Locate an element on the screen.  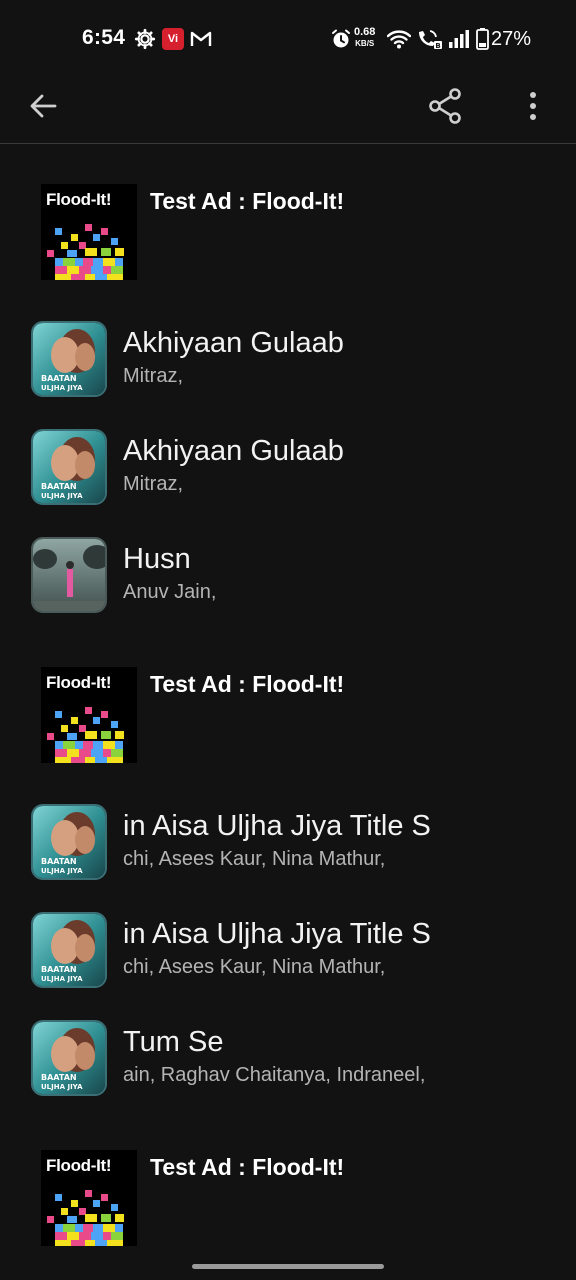
share-button is located at coordinates (445, 108).